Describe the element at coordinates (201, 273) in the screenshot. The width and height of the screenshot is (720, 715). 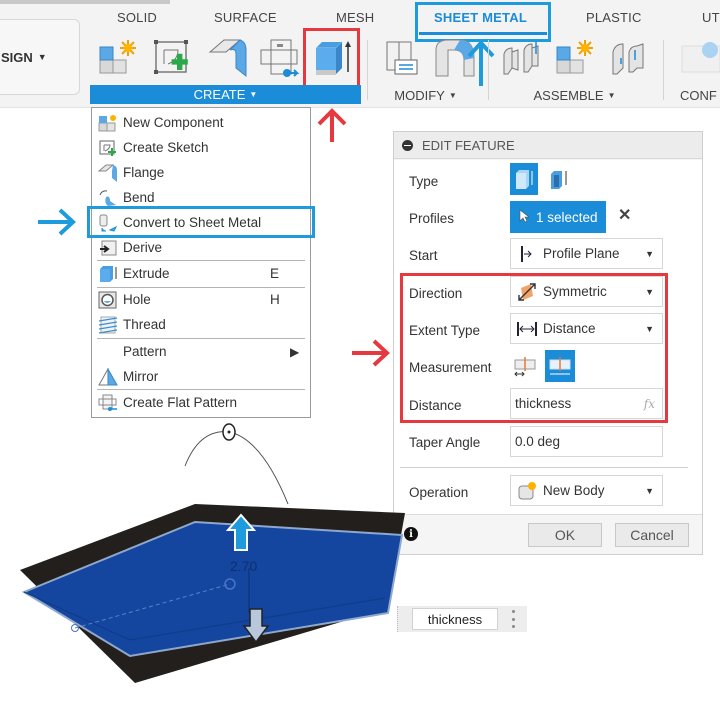
I see `menu-item-extrude: Extrude E` at that location.